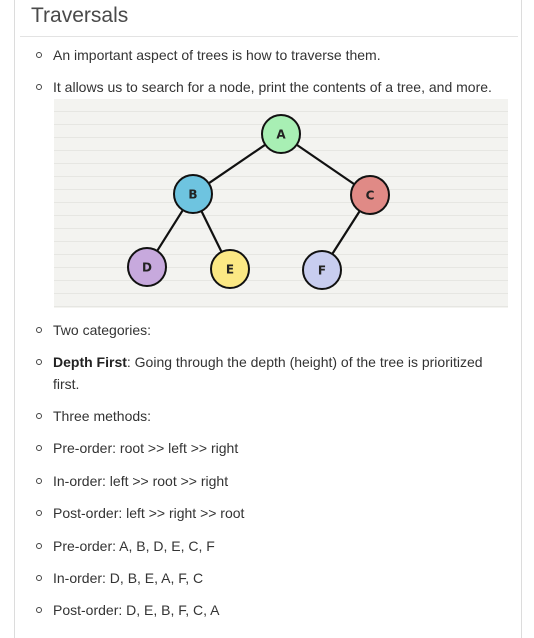 This screenshot has height=638, width=534. I want to click on tree-node-b: B, so click(193, 194).